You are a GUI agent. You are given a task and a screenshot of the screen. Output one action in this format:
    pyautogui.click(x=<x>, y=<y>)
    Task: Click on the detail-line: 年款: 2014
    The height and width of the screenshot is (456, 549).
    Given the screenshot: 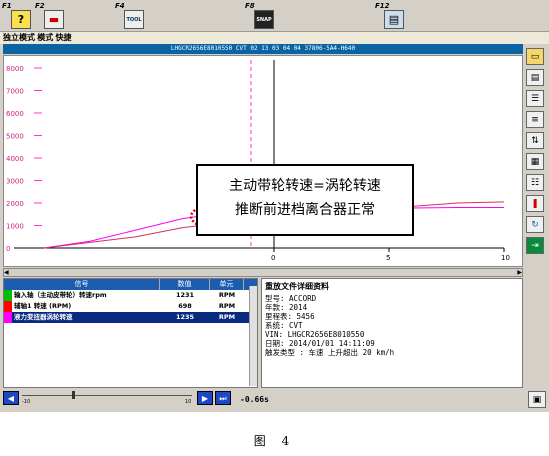 What is the action you would take?
    pyautogui.click(x=286, y=307)
    